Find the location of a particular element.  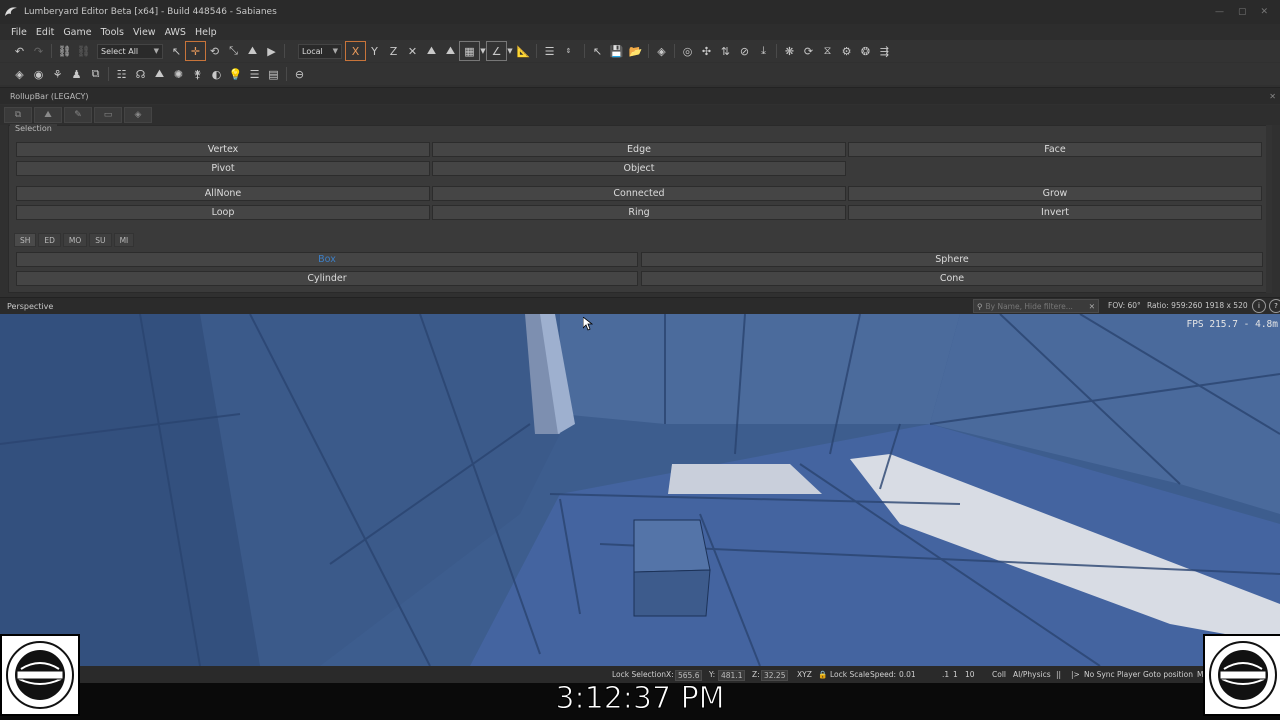

cylinder-button: Cylinder is located at coordinates (327, 278).